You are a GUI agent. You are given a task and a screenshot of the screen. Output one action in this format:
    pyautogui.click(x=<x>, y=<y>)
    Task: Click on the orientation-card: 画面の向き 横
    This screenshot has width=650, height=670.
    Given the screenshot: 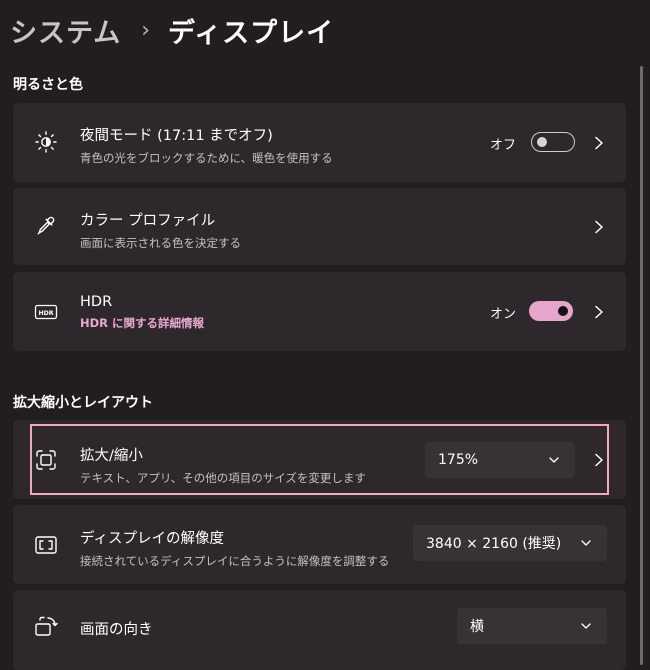 What is the action you would take?
    pyautogui.click(x=319, y=630)
    